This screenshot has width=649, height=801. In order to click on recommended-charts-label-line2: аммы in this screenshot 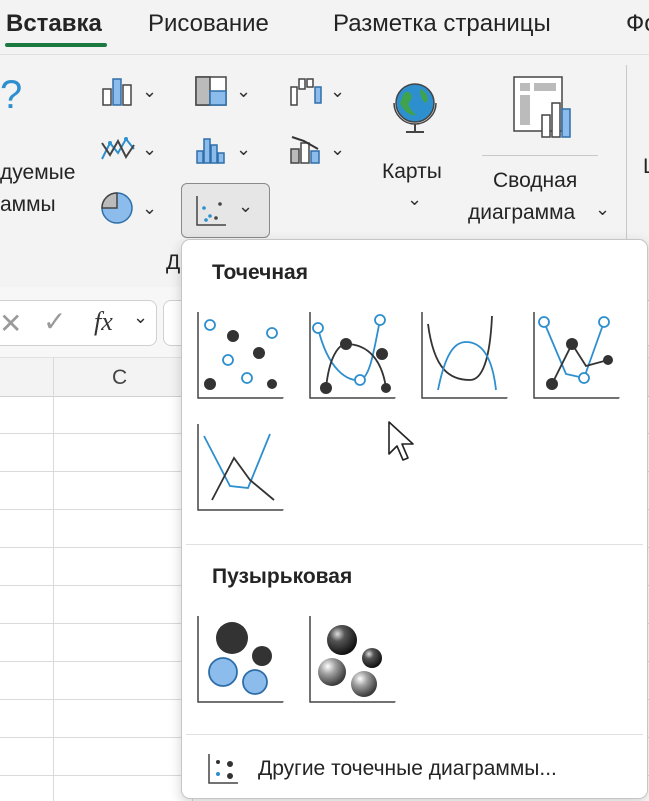, I will do `click(28, 205)`.